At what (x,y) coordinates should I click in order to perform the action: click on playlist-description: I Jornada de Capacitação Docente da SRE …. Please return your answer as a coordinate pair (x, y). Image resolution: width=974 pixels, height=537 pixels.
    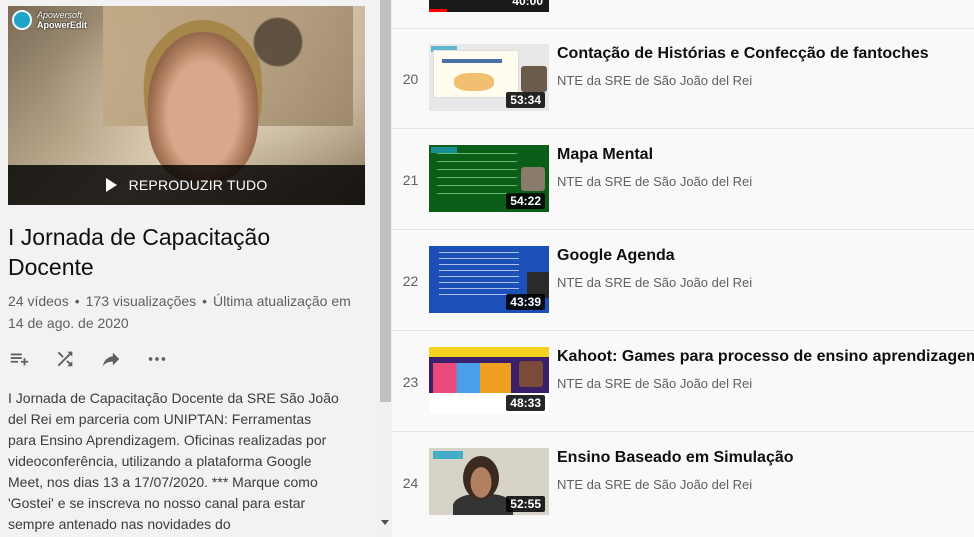
    Looking at the image, I should click on (173, 461).